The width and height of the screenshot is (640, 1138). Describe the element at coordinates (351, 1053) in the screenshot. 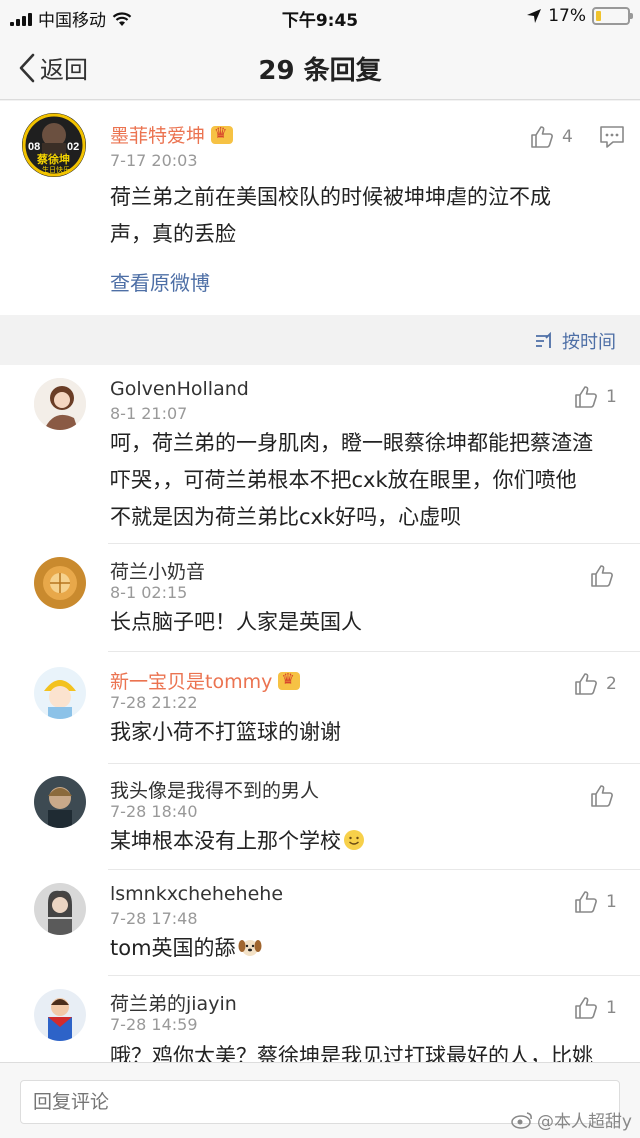

I see `comment-text-line: 哦？鸡你太美？蔡徐坤是我见过打球最好的人，比姚` at that location.